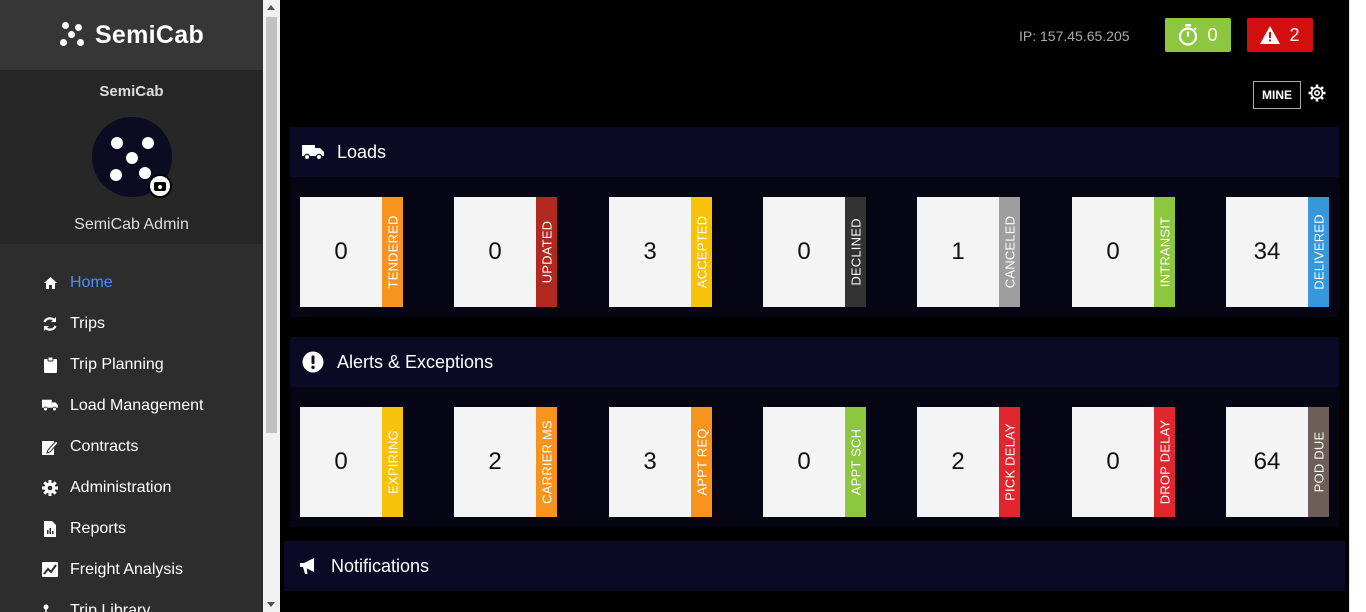  I want to click on scrollbar-thumb, so click(271, 225).